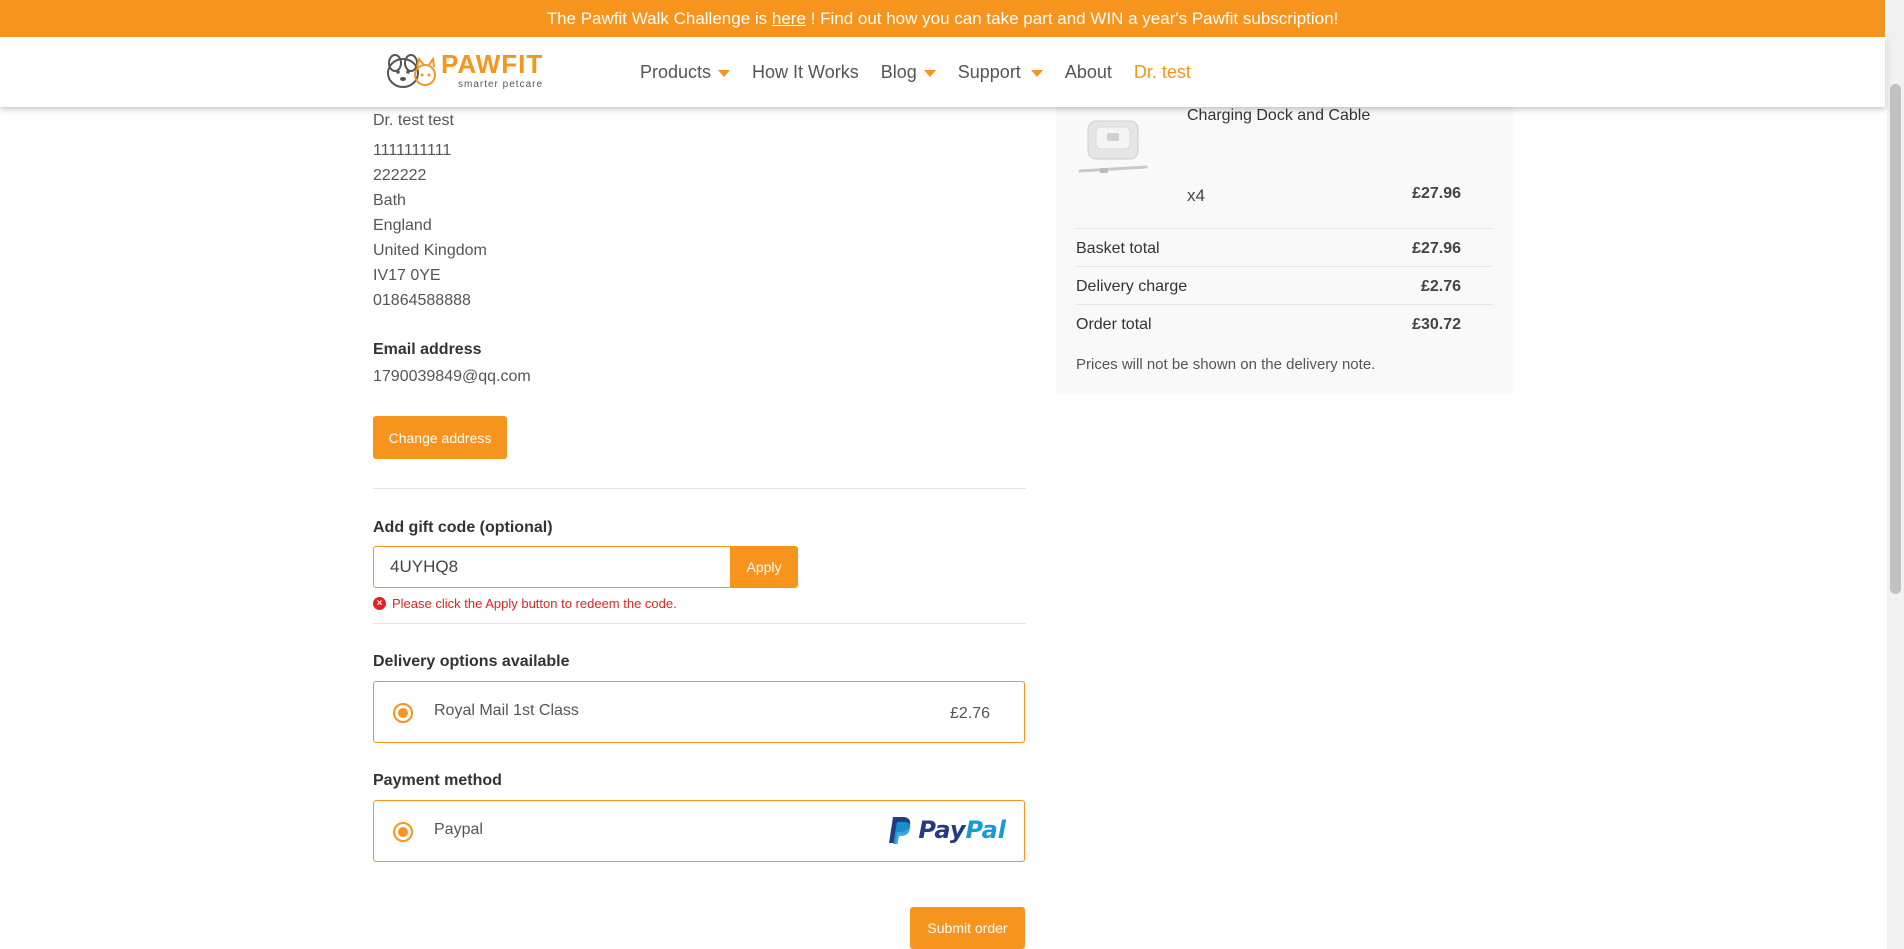 The image size is (1904, 949). Describe the element at coordinates (898, 71) in the screenshot. I see `nav-blog-label: Blog` at that location.